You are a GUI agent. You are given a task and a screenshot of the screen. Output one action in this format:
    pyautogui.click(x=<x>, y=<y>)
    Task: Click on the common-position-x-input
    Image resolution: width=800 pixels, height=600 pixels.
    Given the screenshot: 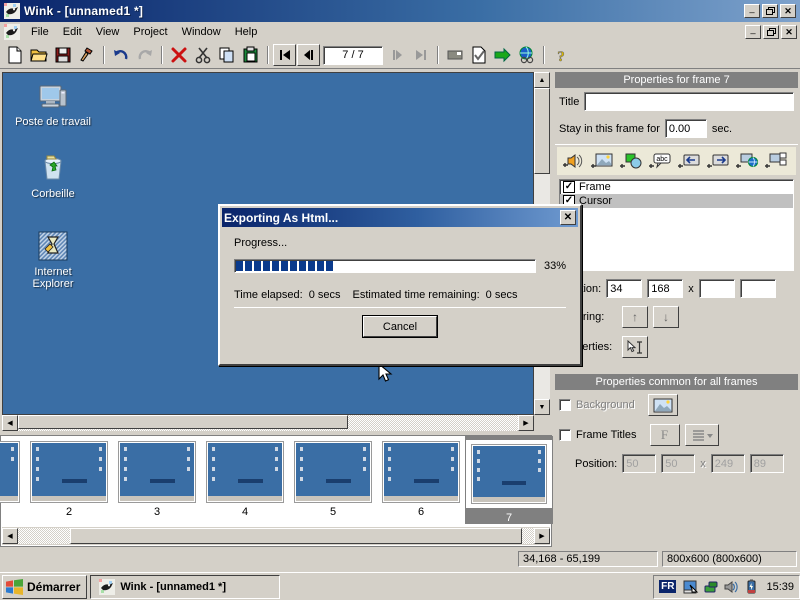 What is the action you would take?
    pyautogui.click(x=639, y=463)
    